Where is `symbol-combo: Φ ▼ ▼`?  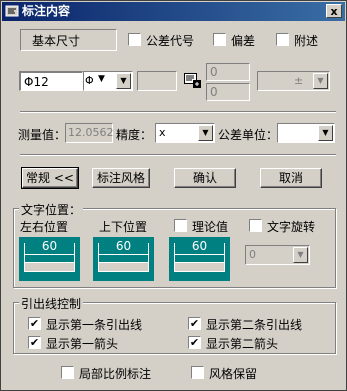
symbol-combo: Φ ▼ ▼ is located at coordinates (108, 81).